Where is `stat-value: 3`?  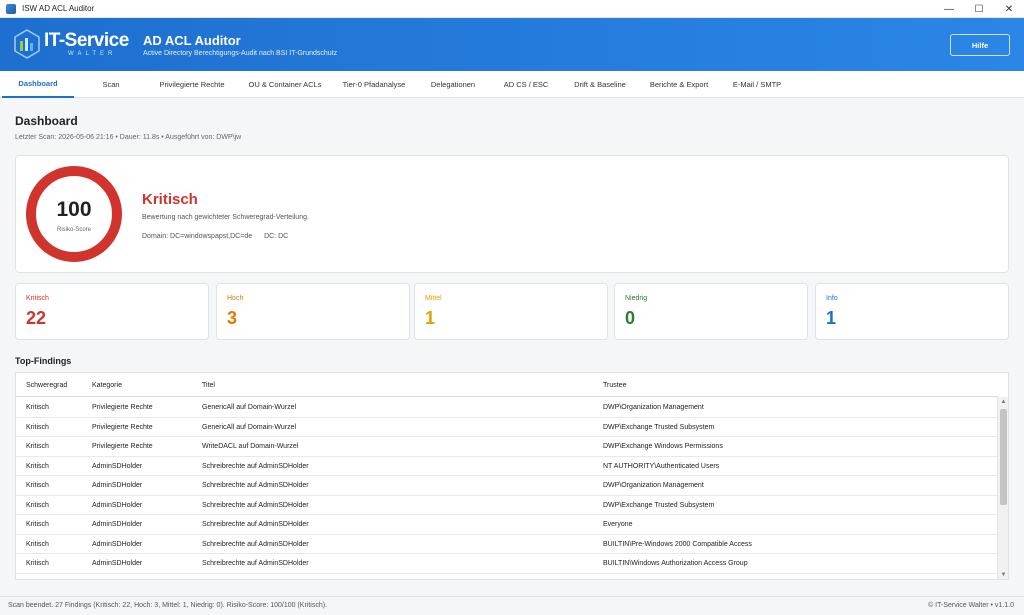 stat-value: 3 is located at coordinates (232, 318).